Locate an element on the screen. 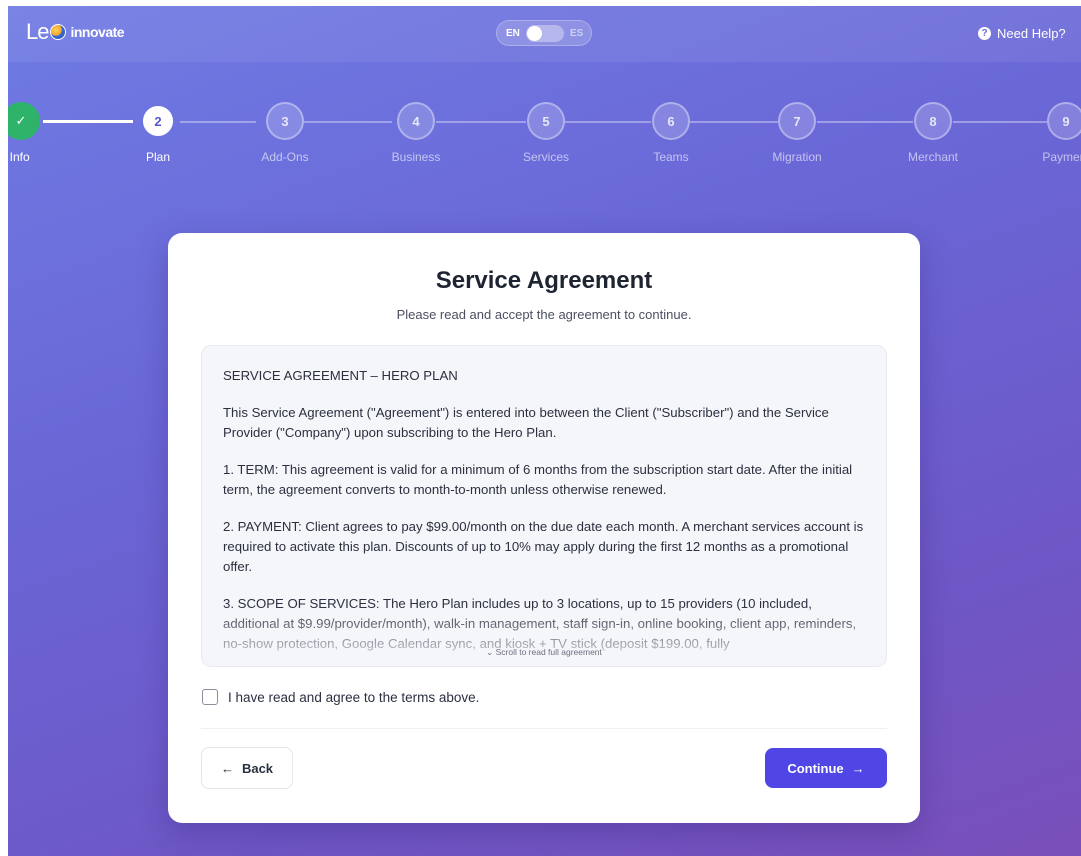 The width and height of the screenshot is (1081, 856). check-icon: ✓ is located at coordinates (24, 121).